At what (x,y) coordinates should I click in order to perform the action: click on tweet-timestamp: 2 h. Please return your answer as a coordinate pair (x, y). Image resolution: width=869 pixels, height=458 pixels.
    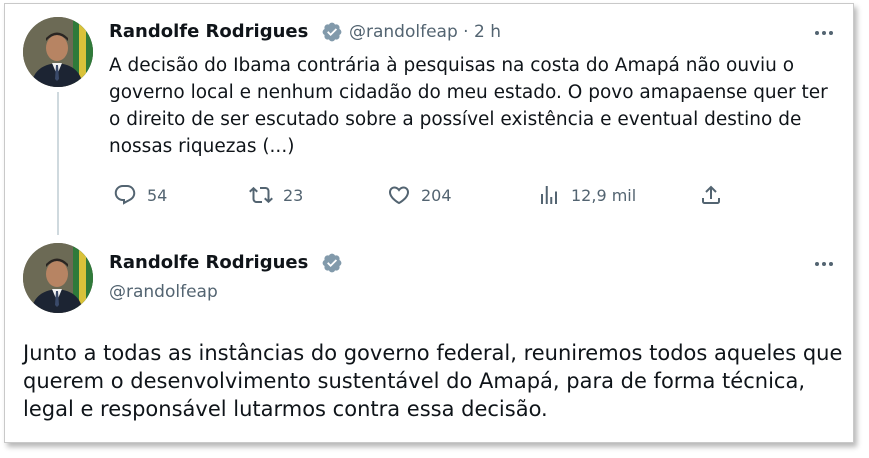
    Looking at the image, I should click on (487, 32).